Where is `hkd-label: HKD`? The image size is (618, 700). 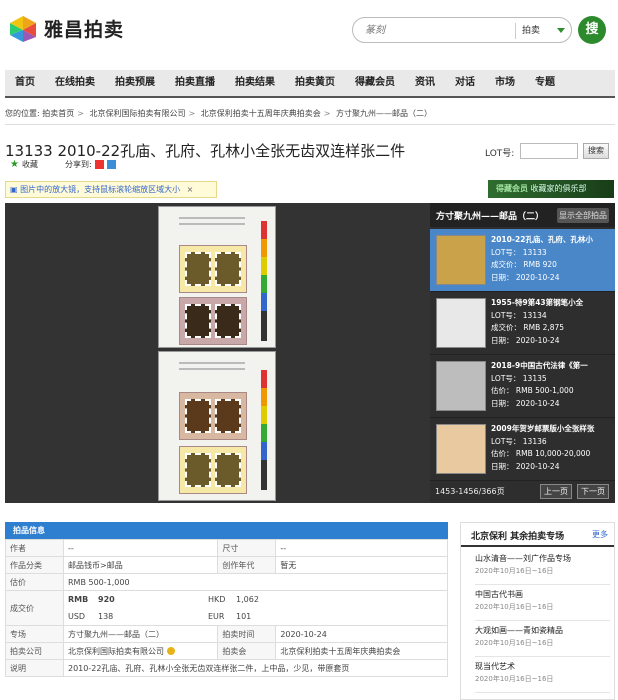
hkd-label: HKD is located at coordinates (217, 599).